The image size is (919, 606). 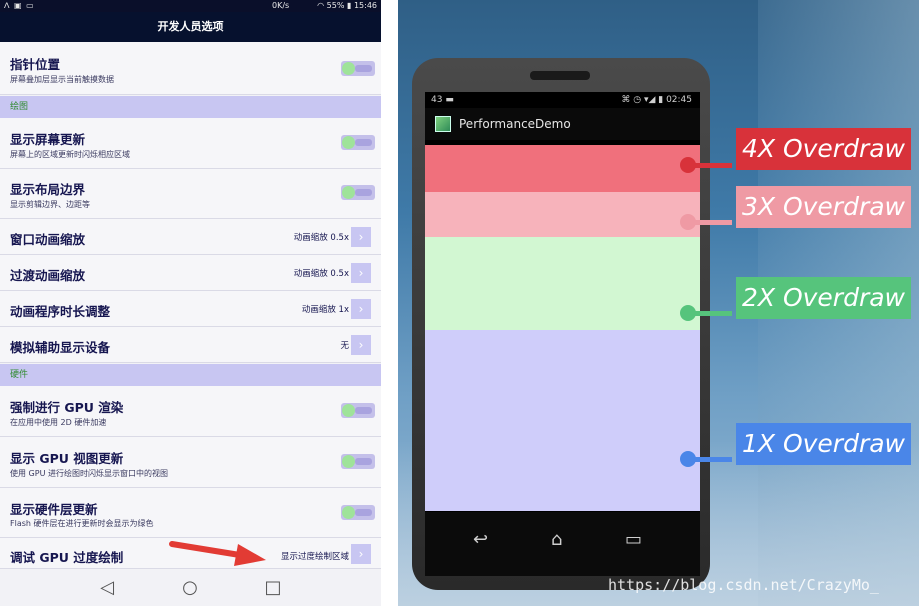 I want to click on setting-subtitle: 在应用中使用 2D 硬件加速, so click(x=58, y=422).